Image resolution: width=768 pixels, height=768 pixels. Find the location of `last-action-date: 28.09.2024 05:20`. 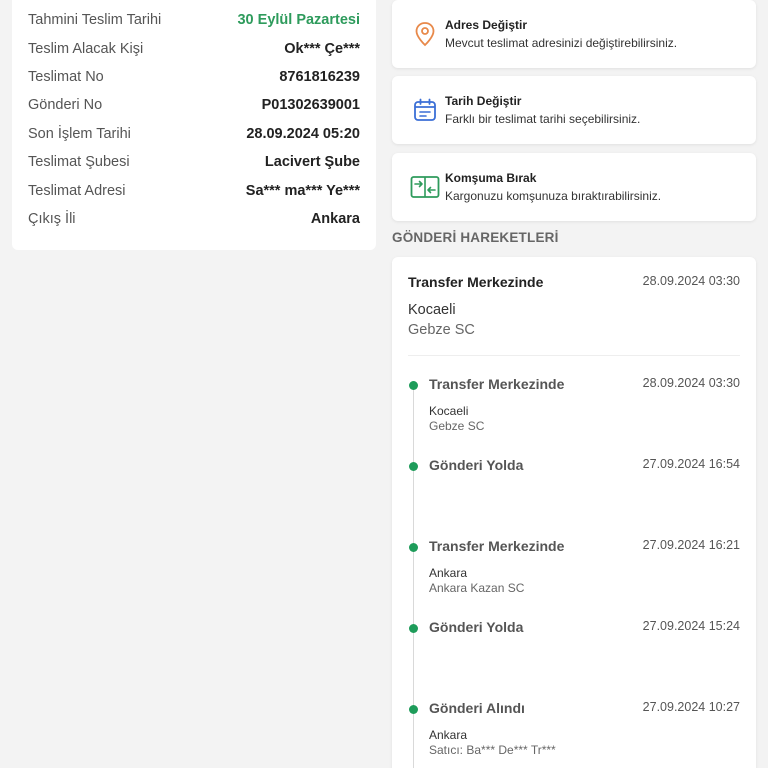

last-action-date: 28.09.2024 05:20 is located at coordinates (303, 133).